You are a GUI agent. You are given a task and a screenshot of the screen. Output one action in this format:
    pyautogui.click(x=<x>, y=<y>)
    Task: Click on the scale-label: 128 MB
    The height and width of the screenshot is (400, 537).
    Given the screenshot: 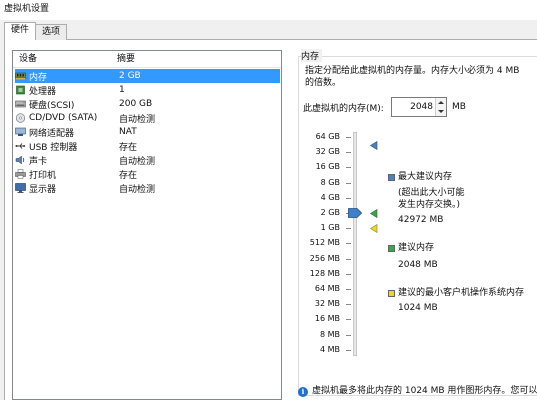 What is the action you would take?
    pyautogui.click(x=324, y=273)
    